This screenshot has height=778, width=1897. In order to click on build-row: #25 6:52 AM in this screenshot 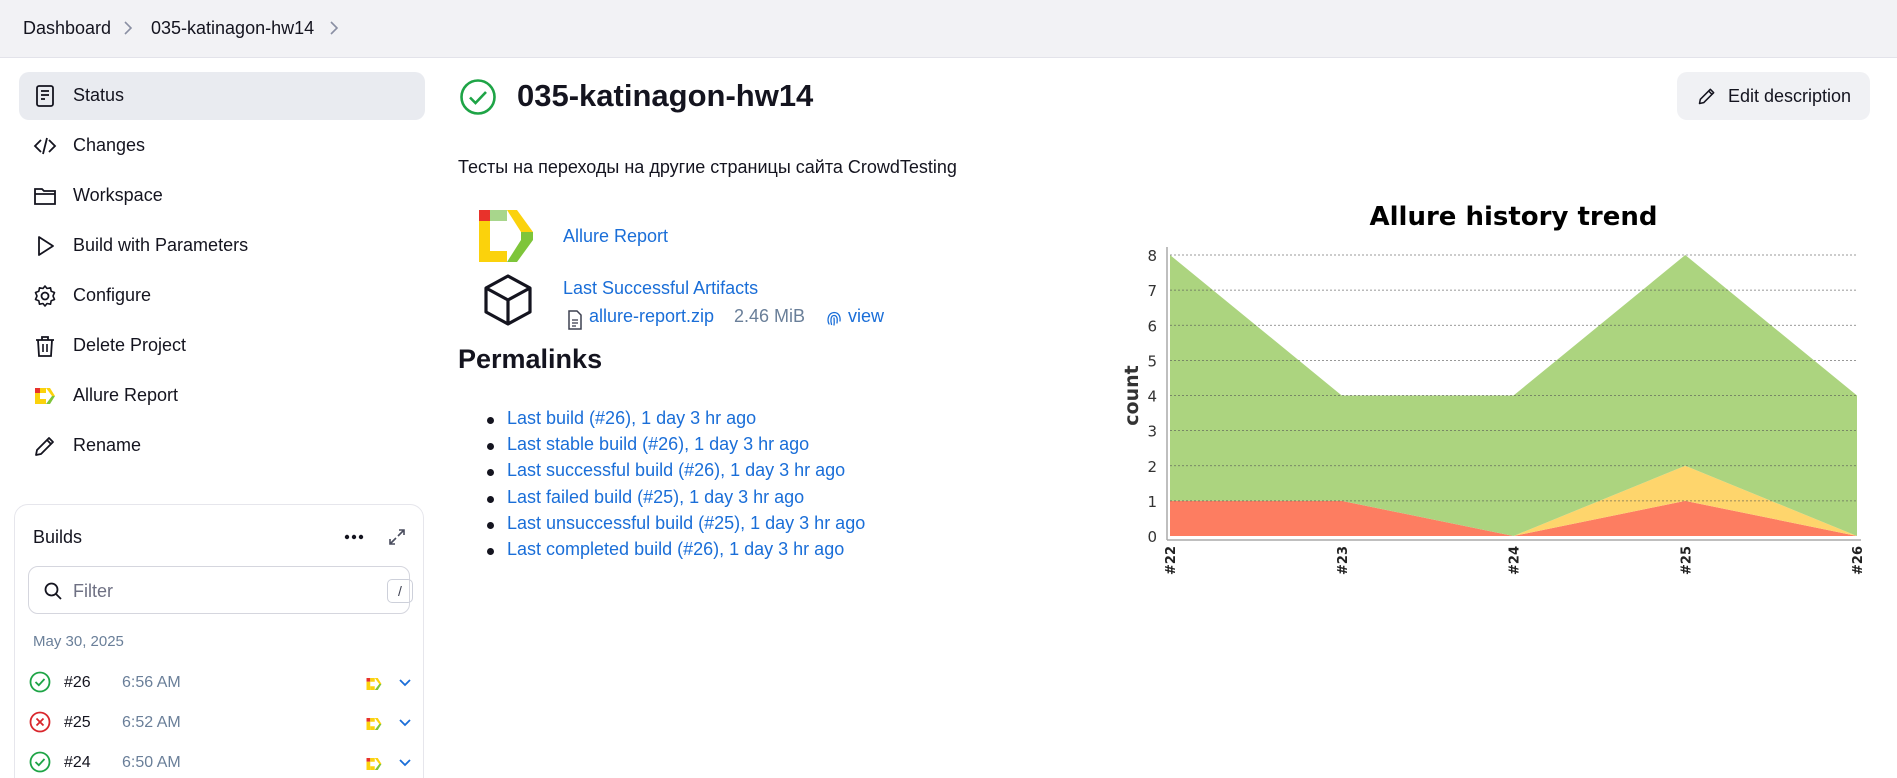, I will do `click(220, 724)`.